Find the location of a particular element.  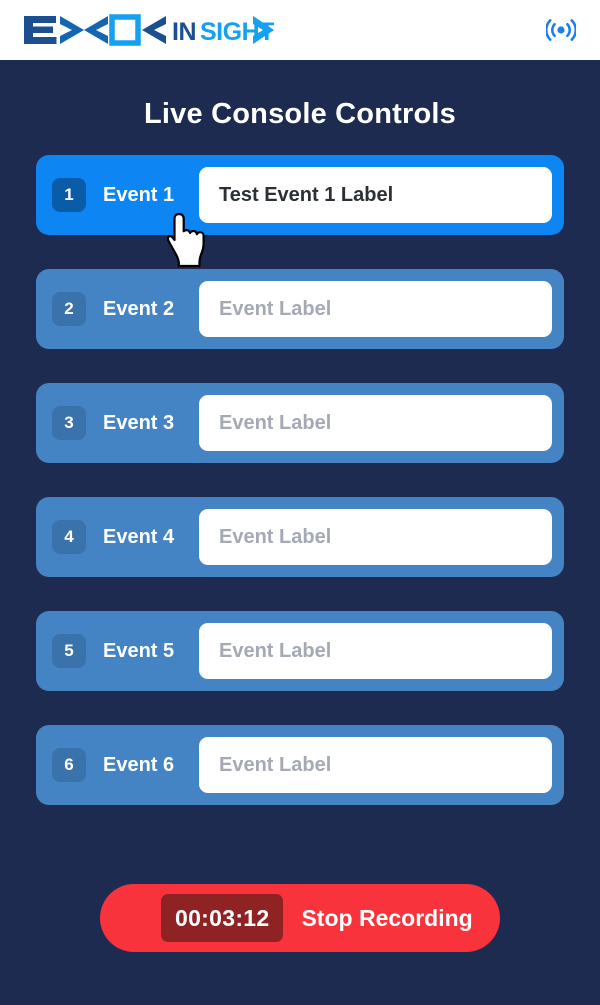

stop-recording-button: 00:03:12 Stop Recording is located at coordinates (300, 918).